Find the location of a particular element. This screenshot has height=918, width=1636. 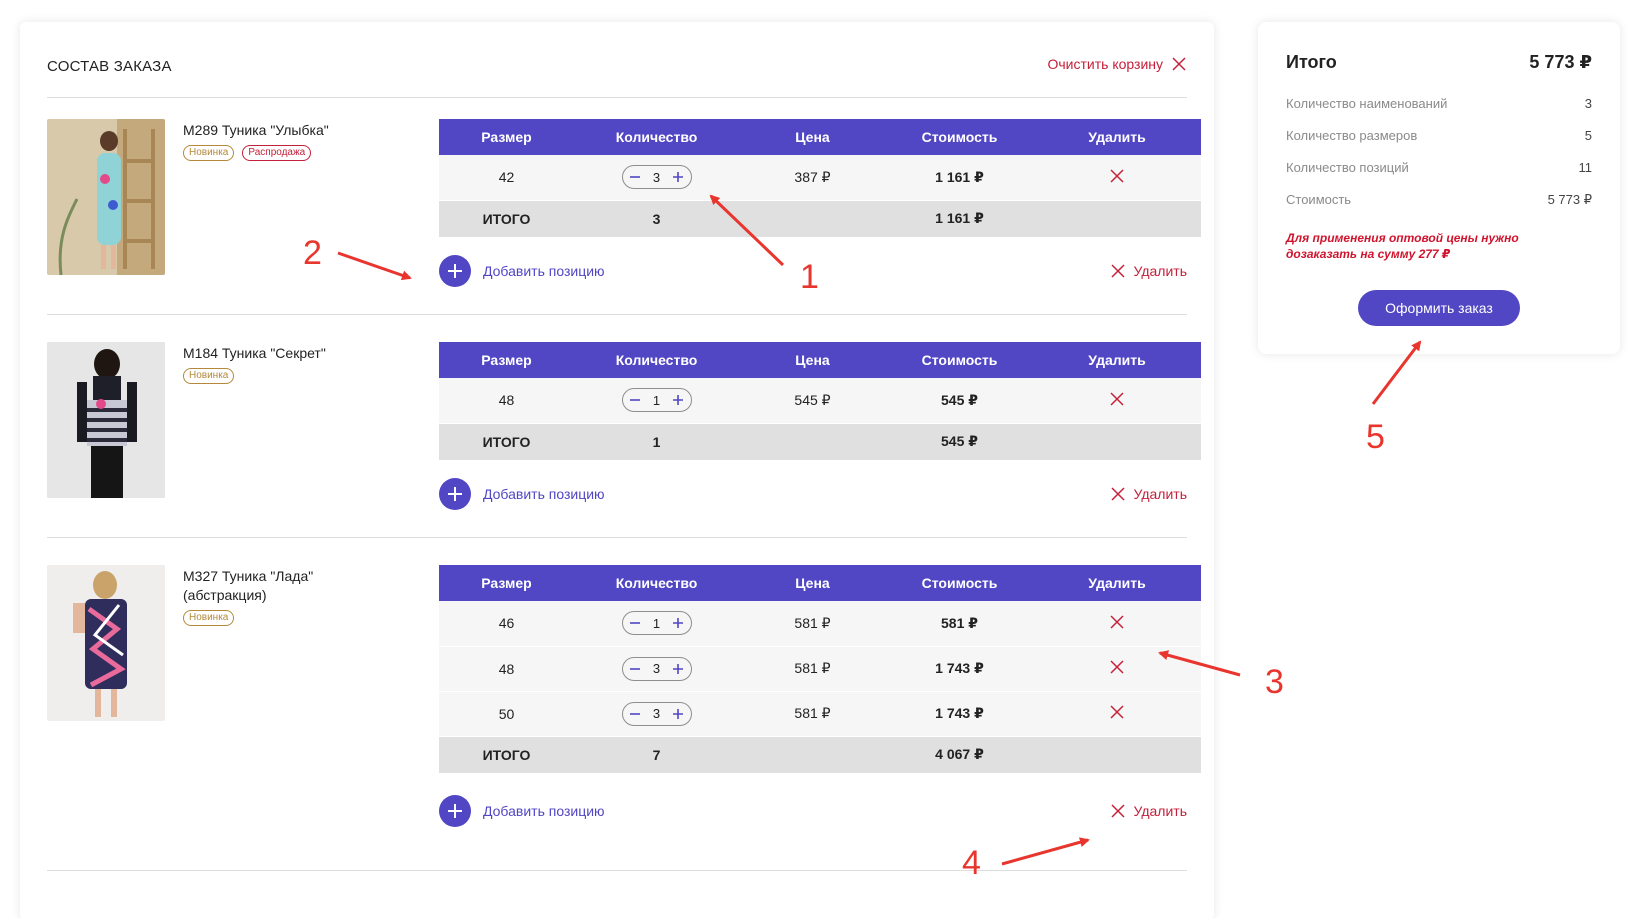

table-row: 48 1 545 ₽ 545 ₽ is located at coordinates (820, 401).